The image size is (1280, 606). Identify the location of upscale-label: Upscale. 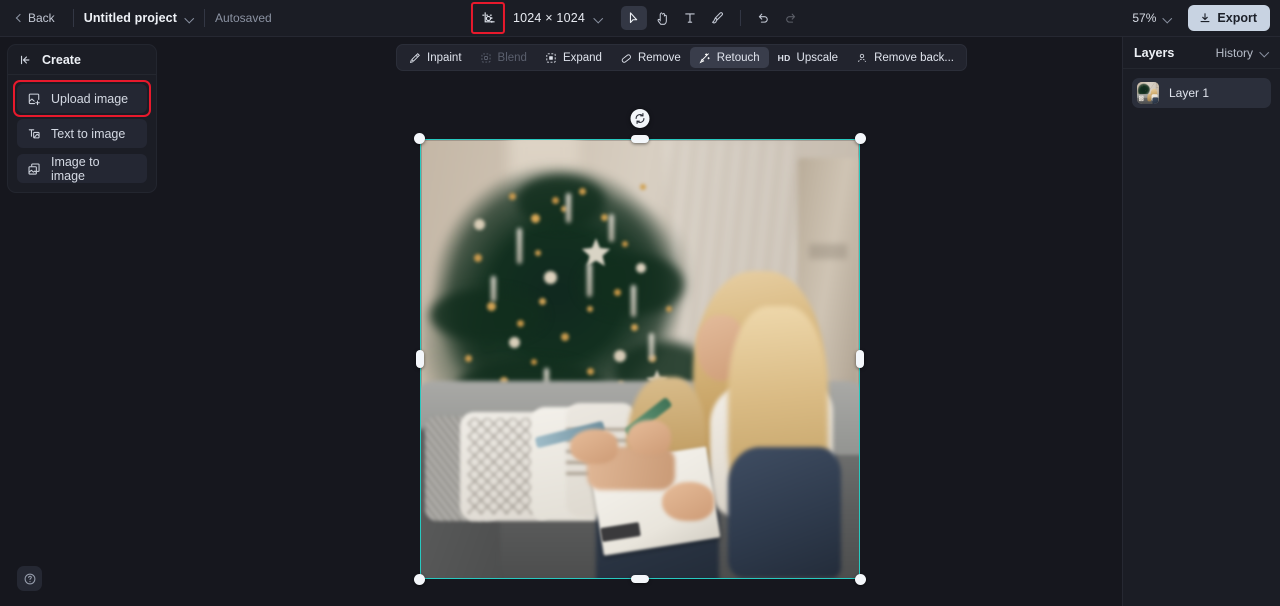
(817, 57).